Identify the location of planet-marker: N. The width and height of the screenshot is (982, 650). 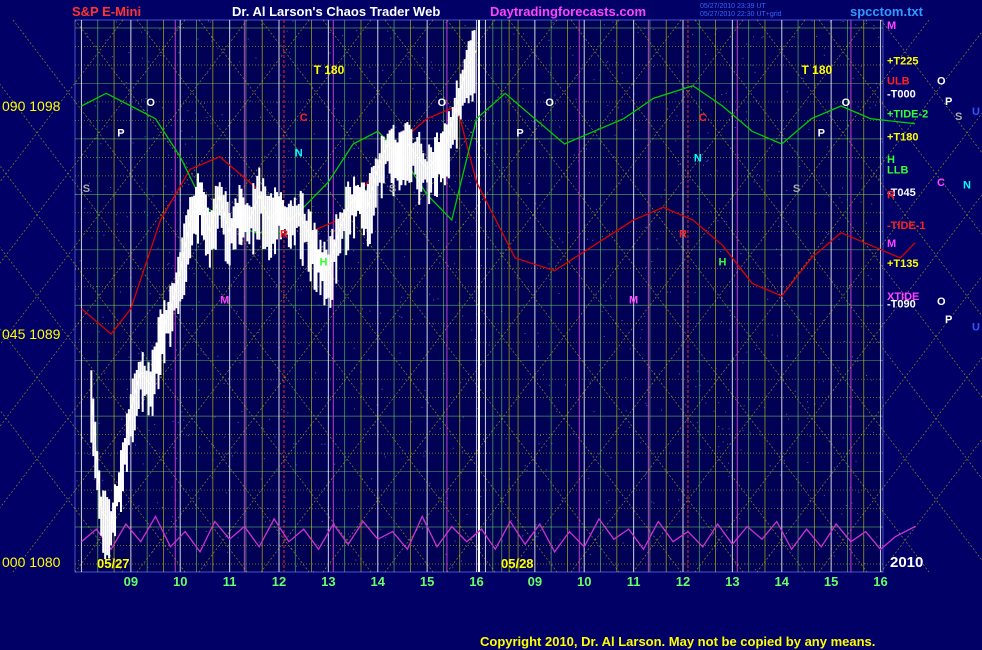
(299, 154).